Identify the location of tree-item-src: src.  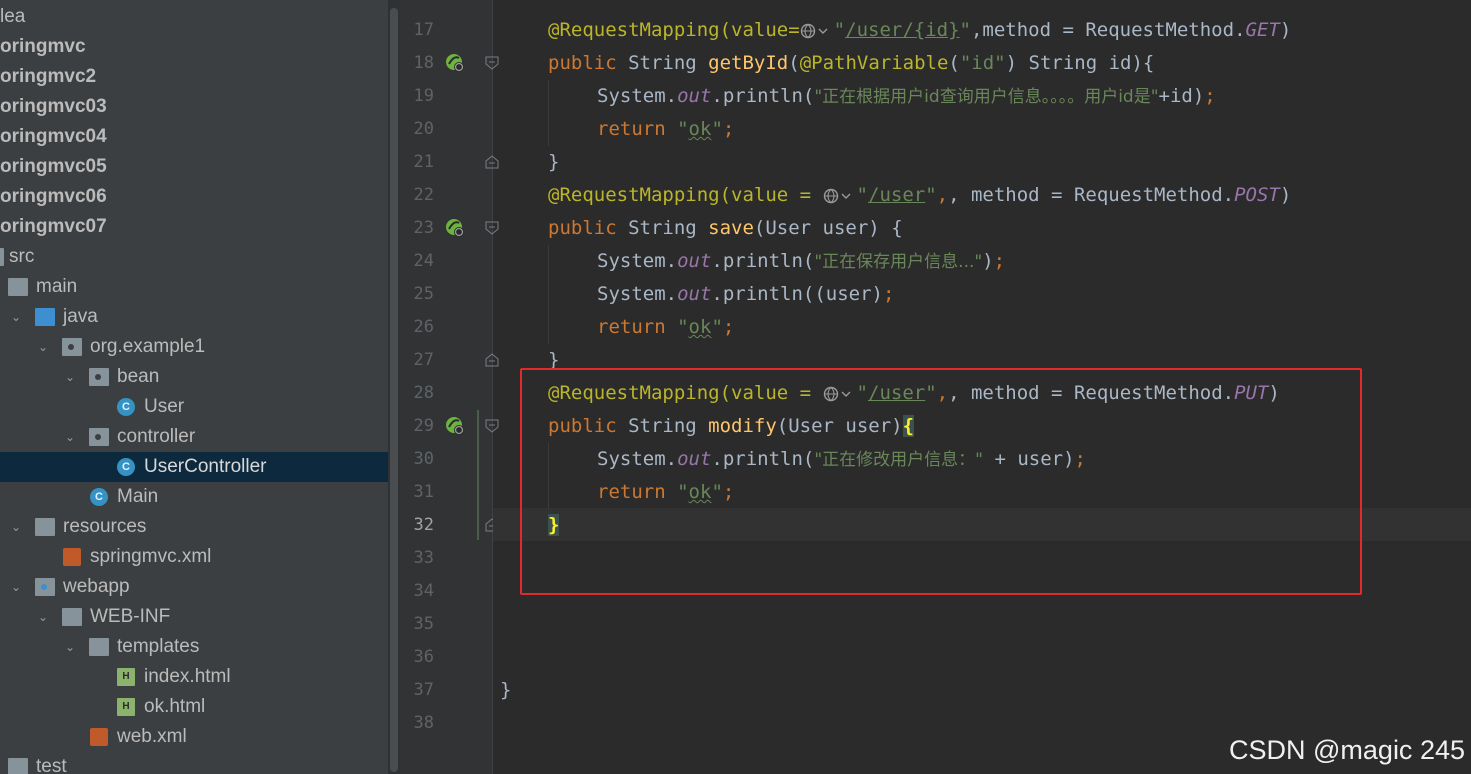
(194, 257).